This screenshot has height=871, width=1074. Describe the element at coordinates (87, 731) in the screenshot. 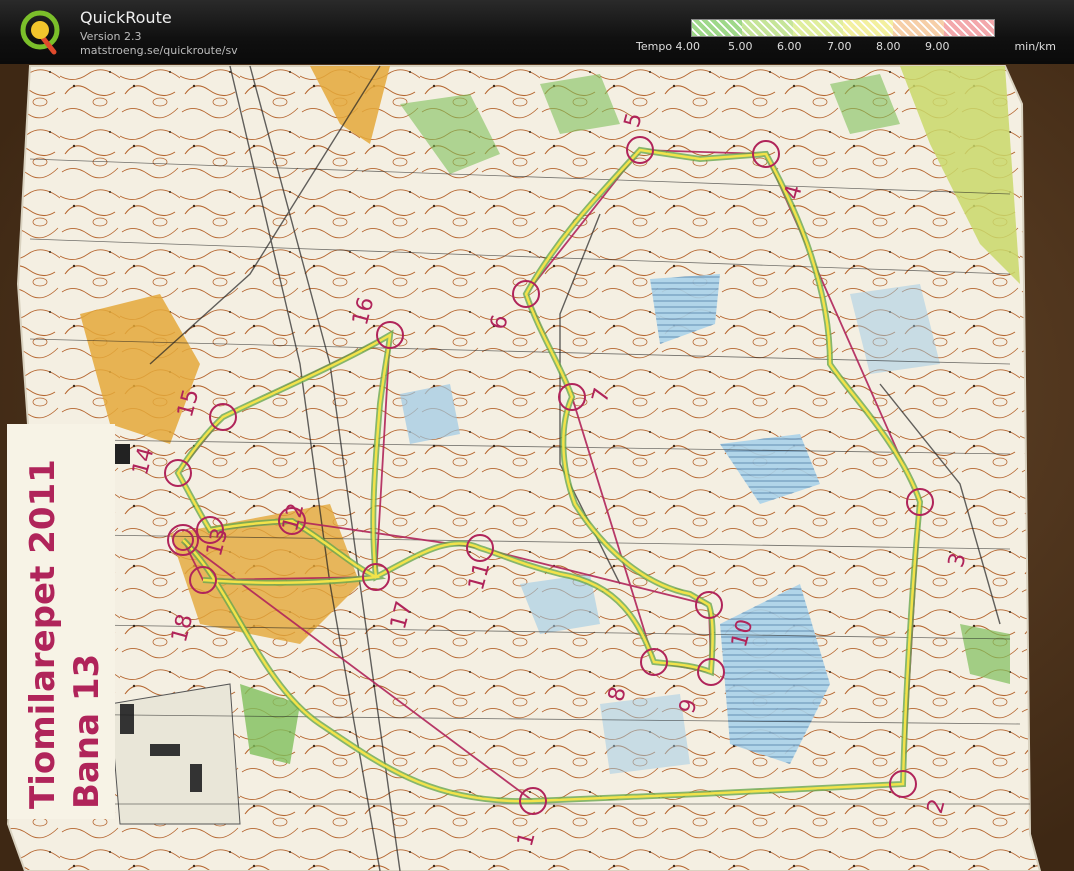

I see `course-name: Bana 13` at that location.